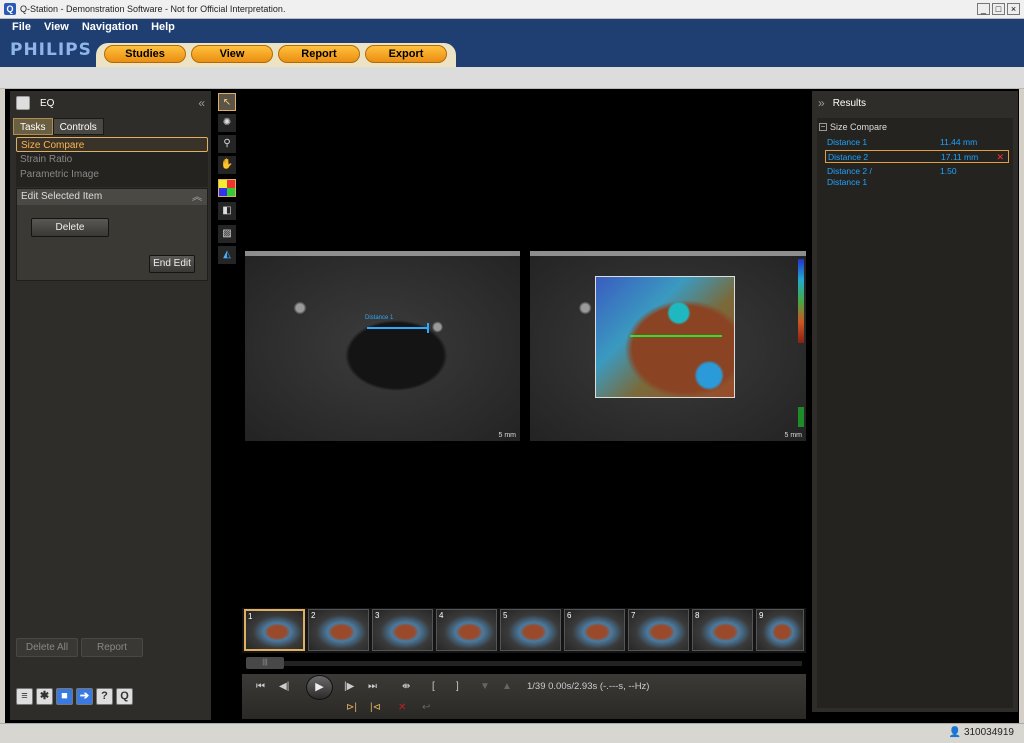 This screenshot has width=1024, height=743. I want to click on thumbnail: 8, so click(722, 630).